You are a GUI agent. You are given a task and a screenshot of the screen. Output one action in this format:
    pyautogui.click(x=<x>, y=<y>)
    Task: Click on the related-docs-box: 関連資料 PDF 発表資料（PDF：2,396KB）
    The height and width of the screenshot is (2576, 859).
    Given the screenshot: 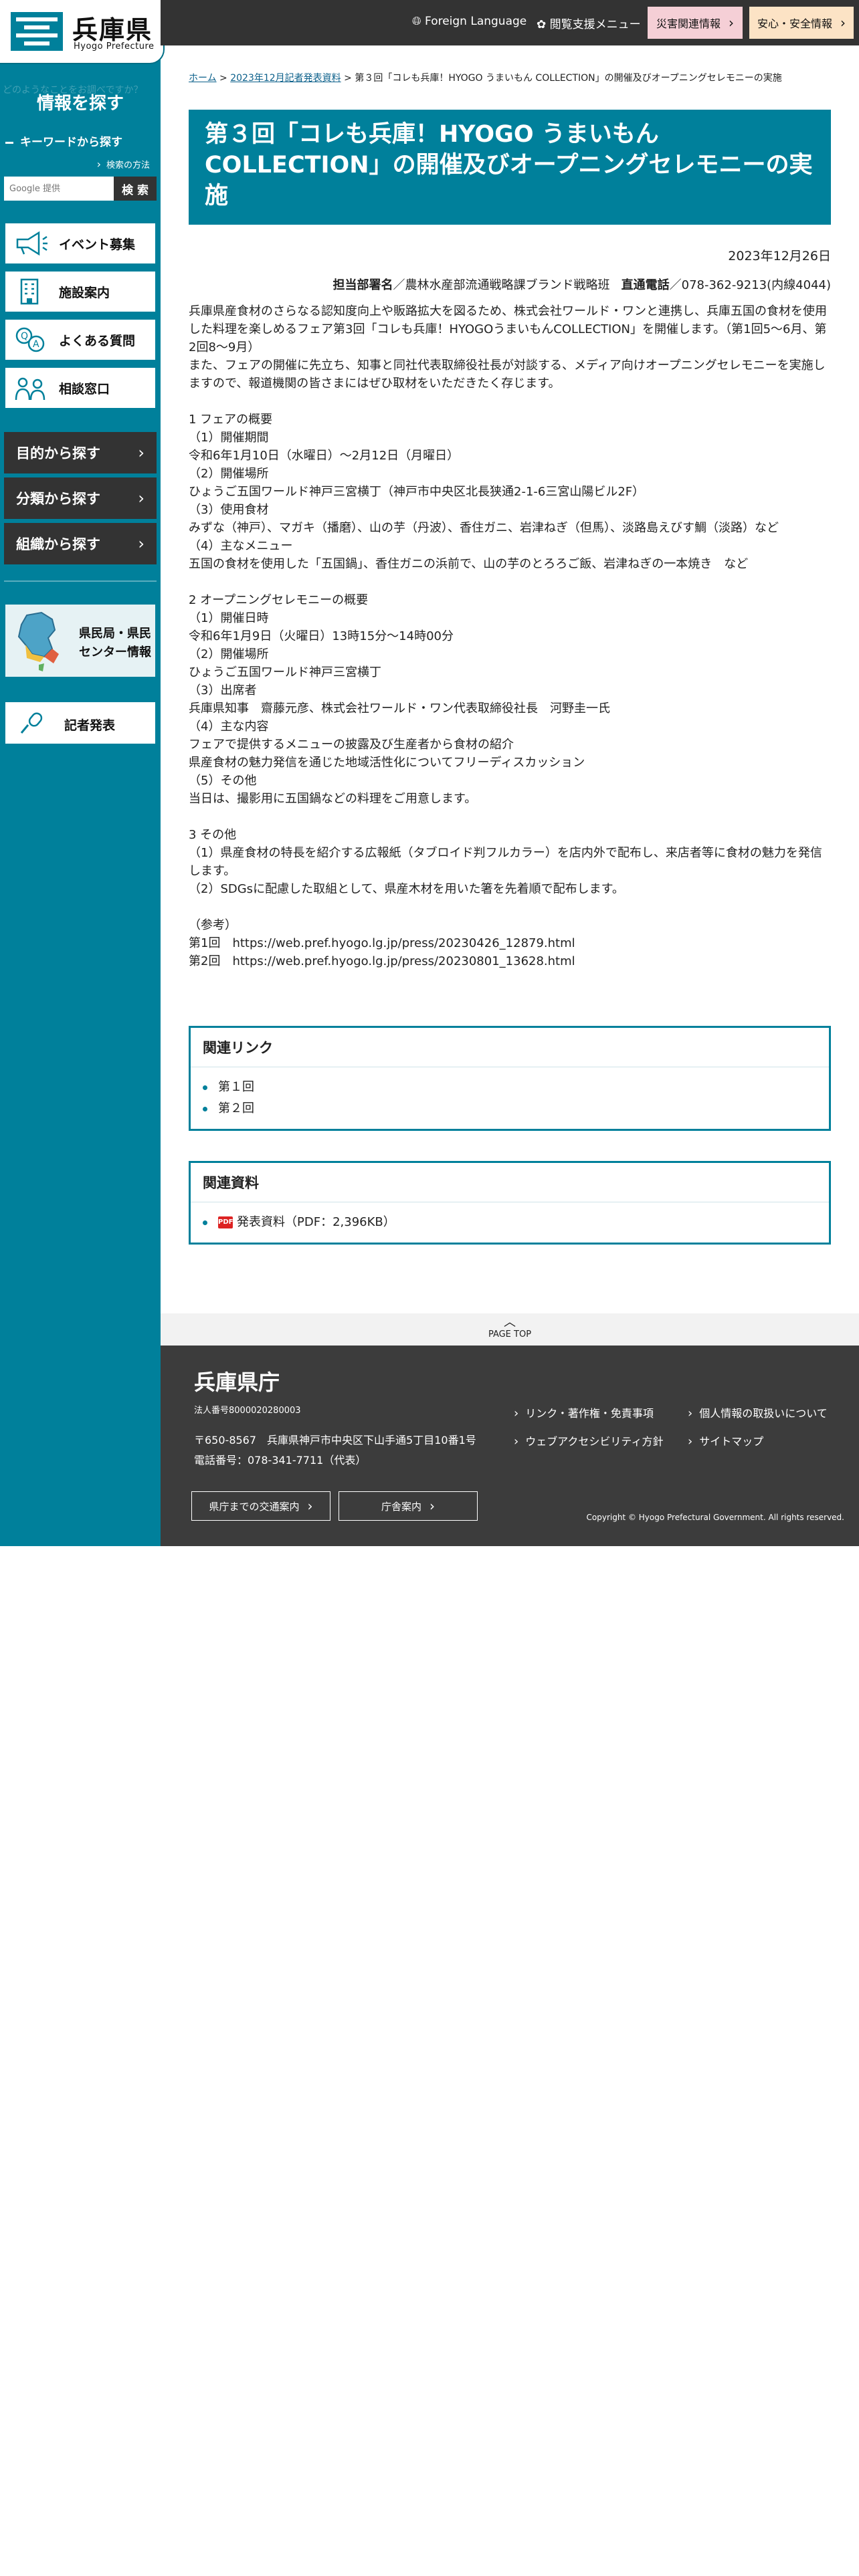 What is the action you would take?
    pyautogui.click(x=510, y=1203)
    